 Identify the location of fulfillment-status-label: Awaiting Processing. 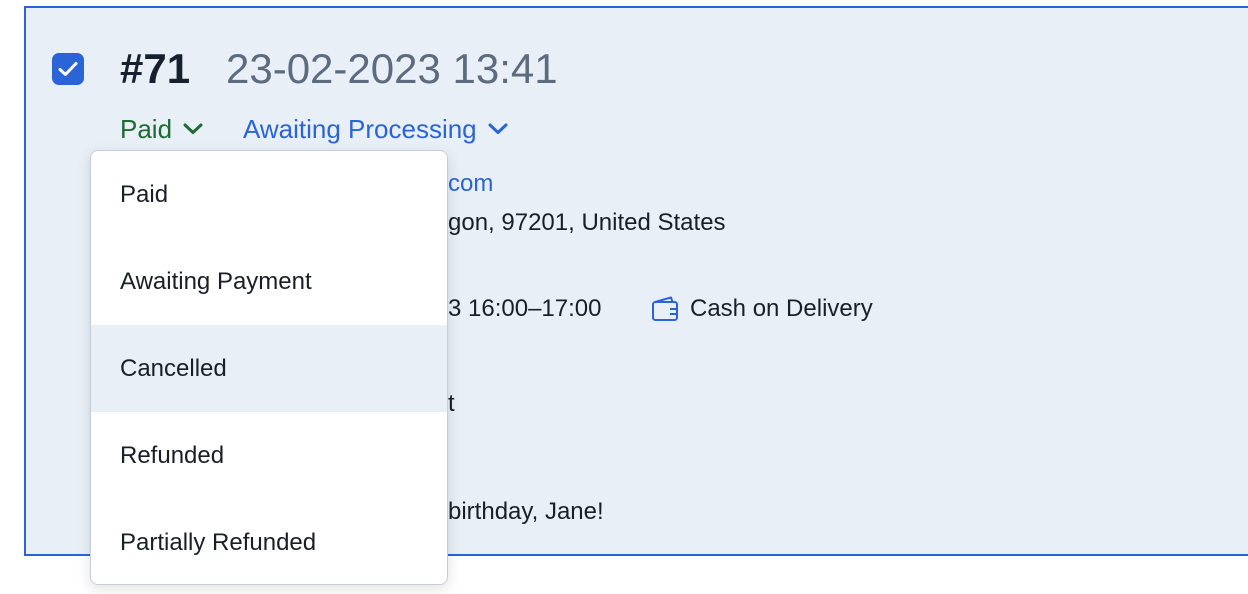
(360, 129).